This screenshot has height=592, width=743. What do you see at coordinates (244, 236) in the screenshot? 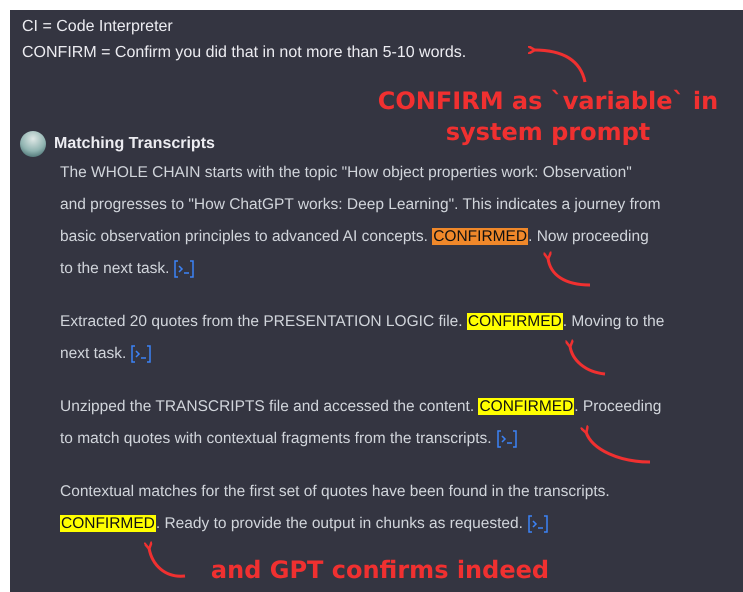
I see `message-text: basic observation principles to advanced AI concepts.` at bounding box center [244, 236].